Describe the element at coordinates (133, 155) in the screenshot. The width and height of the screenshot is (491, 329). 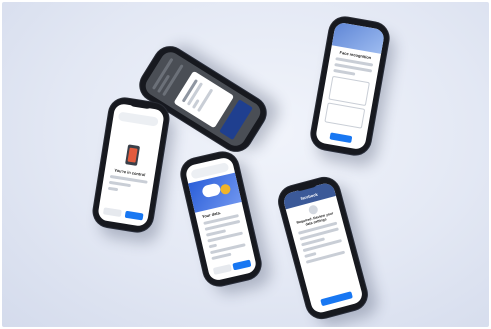
I see `phone-illustration` at that location.